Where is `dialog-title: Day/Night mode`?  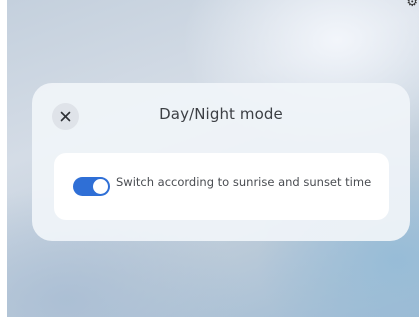 dialog-title: Day/Night mode is located at coordinates (221, 114).